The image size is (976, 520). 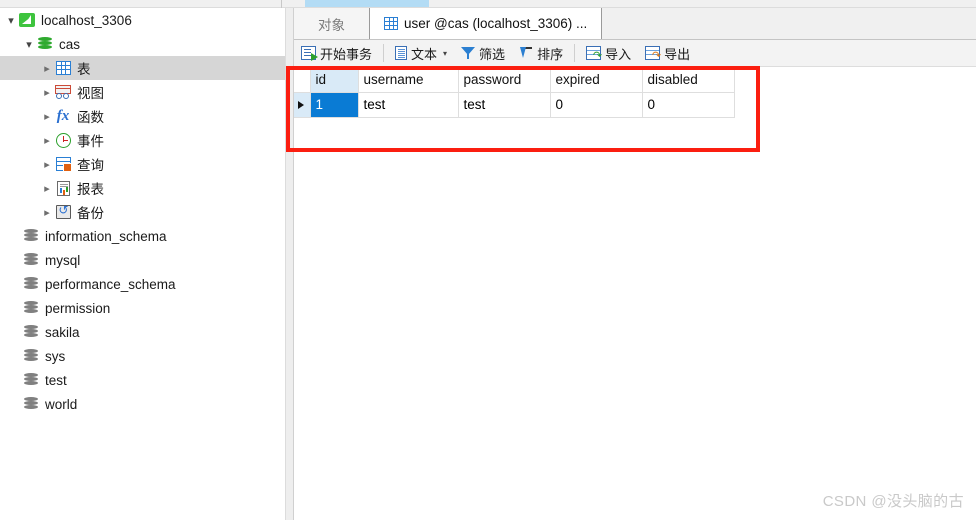 What do you see at coordinates (142, 308) in the screenshot?
I see `tree-node-database-permission: permission` at bounding box center [142, 308].